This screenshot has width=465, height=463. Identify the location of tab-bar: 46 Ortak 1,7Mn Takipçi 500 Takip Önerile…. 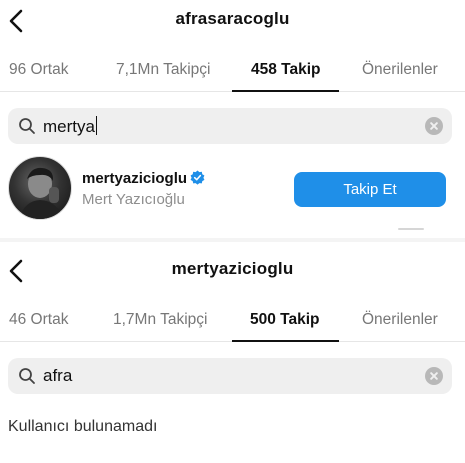
(232, 322).